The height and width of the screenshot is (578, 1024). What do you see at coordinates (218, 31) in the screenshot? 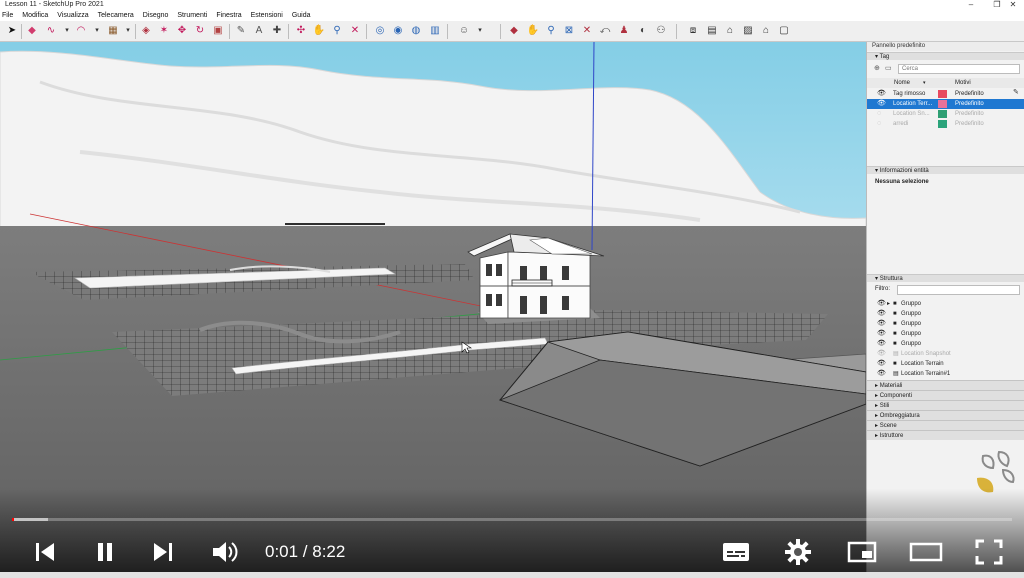
I see `scale-tool-icon: ▣` at bounding box center [218, 31].